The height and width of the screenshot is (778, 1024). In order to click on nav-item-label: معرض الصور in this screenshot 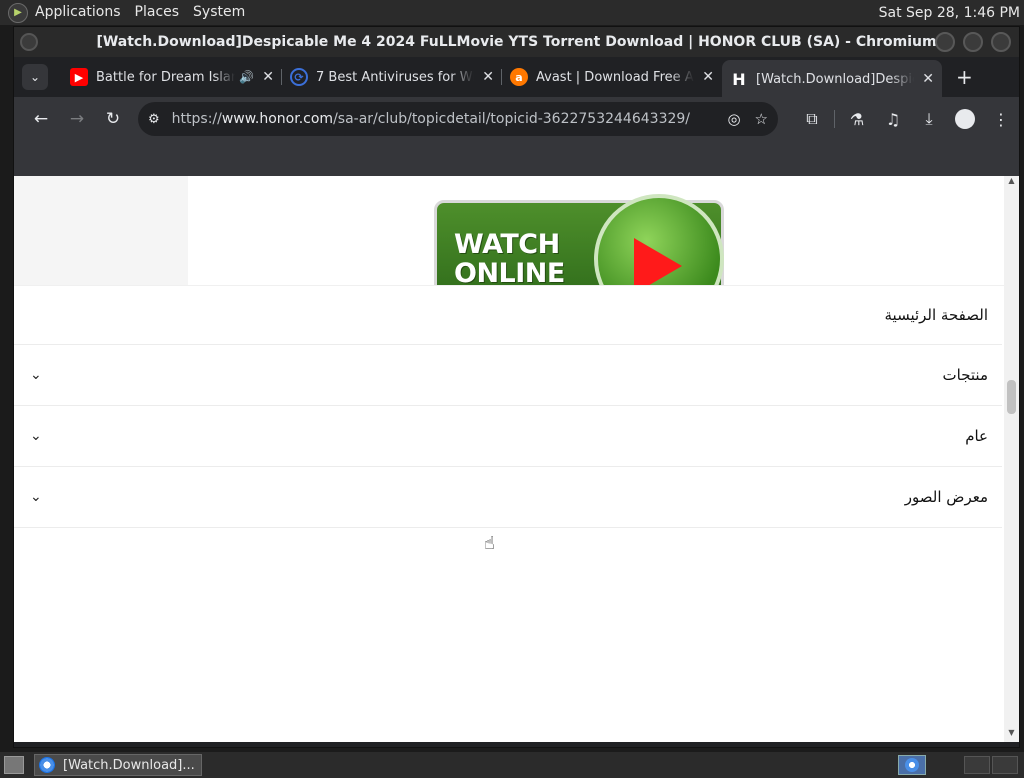, I will do `click(946, 497)`.